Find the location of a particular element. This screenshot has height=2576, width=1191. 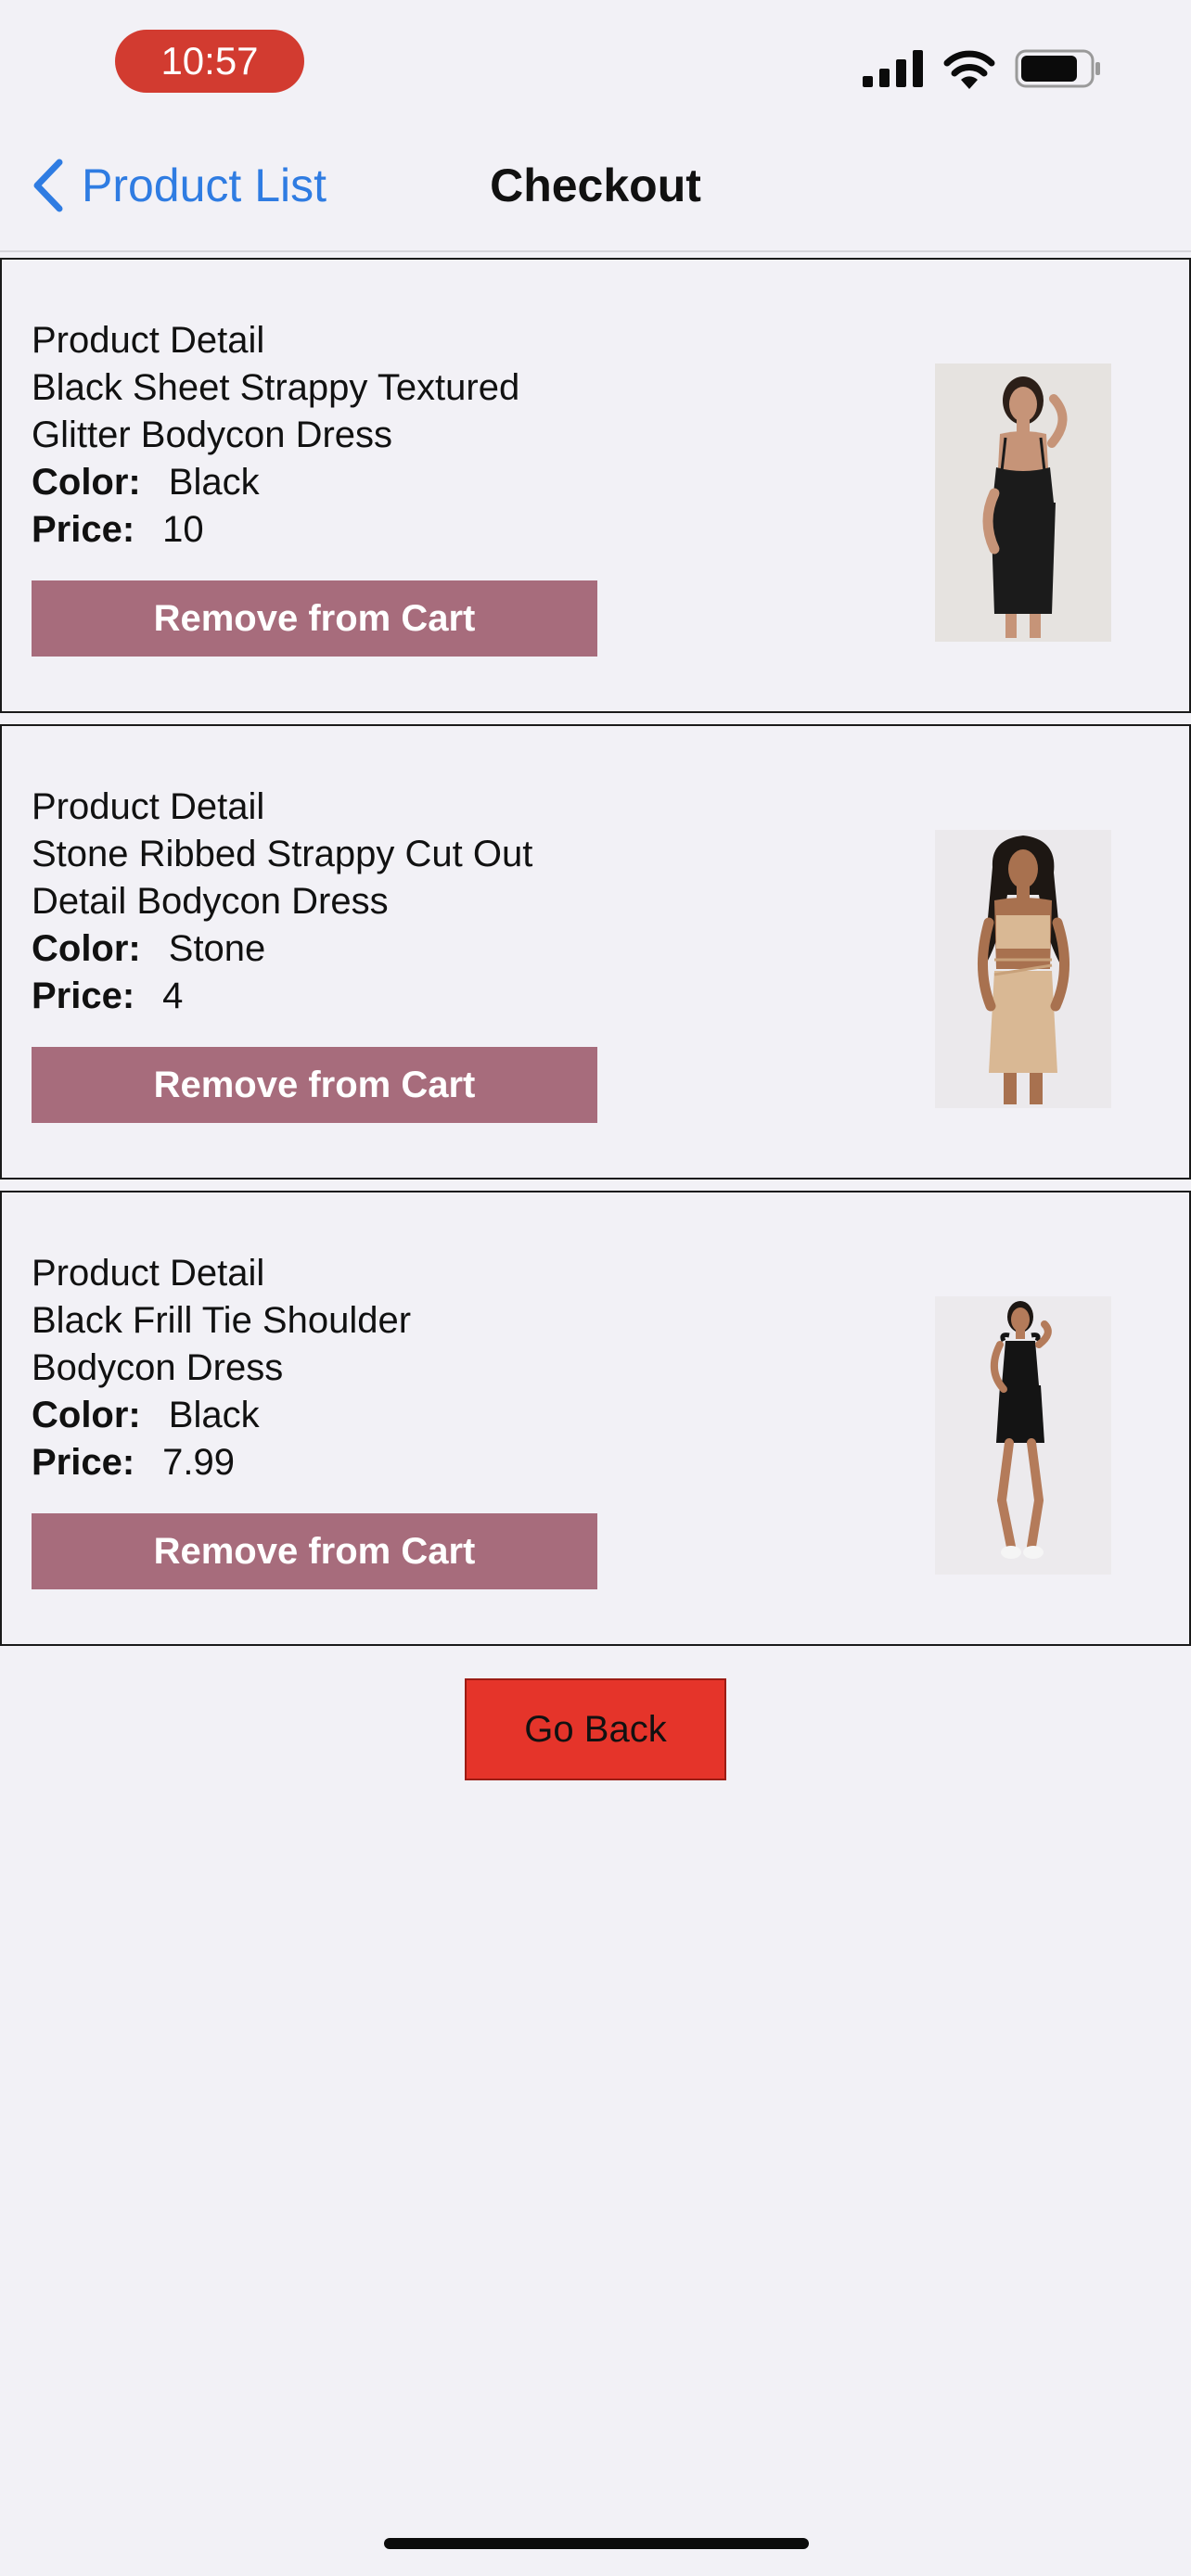

product-name-line-1: Black Frill Tie Shoulder is located at coordinates (222, 1320).